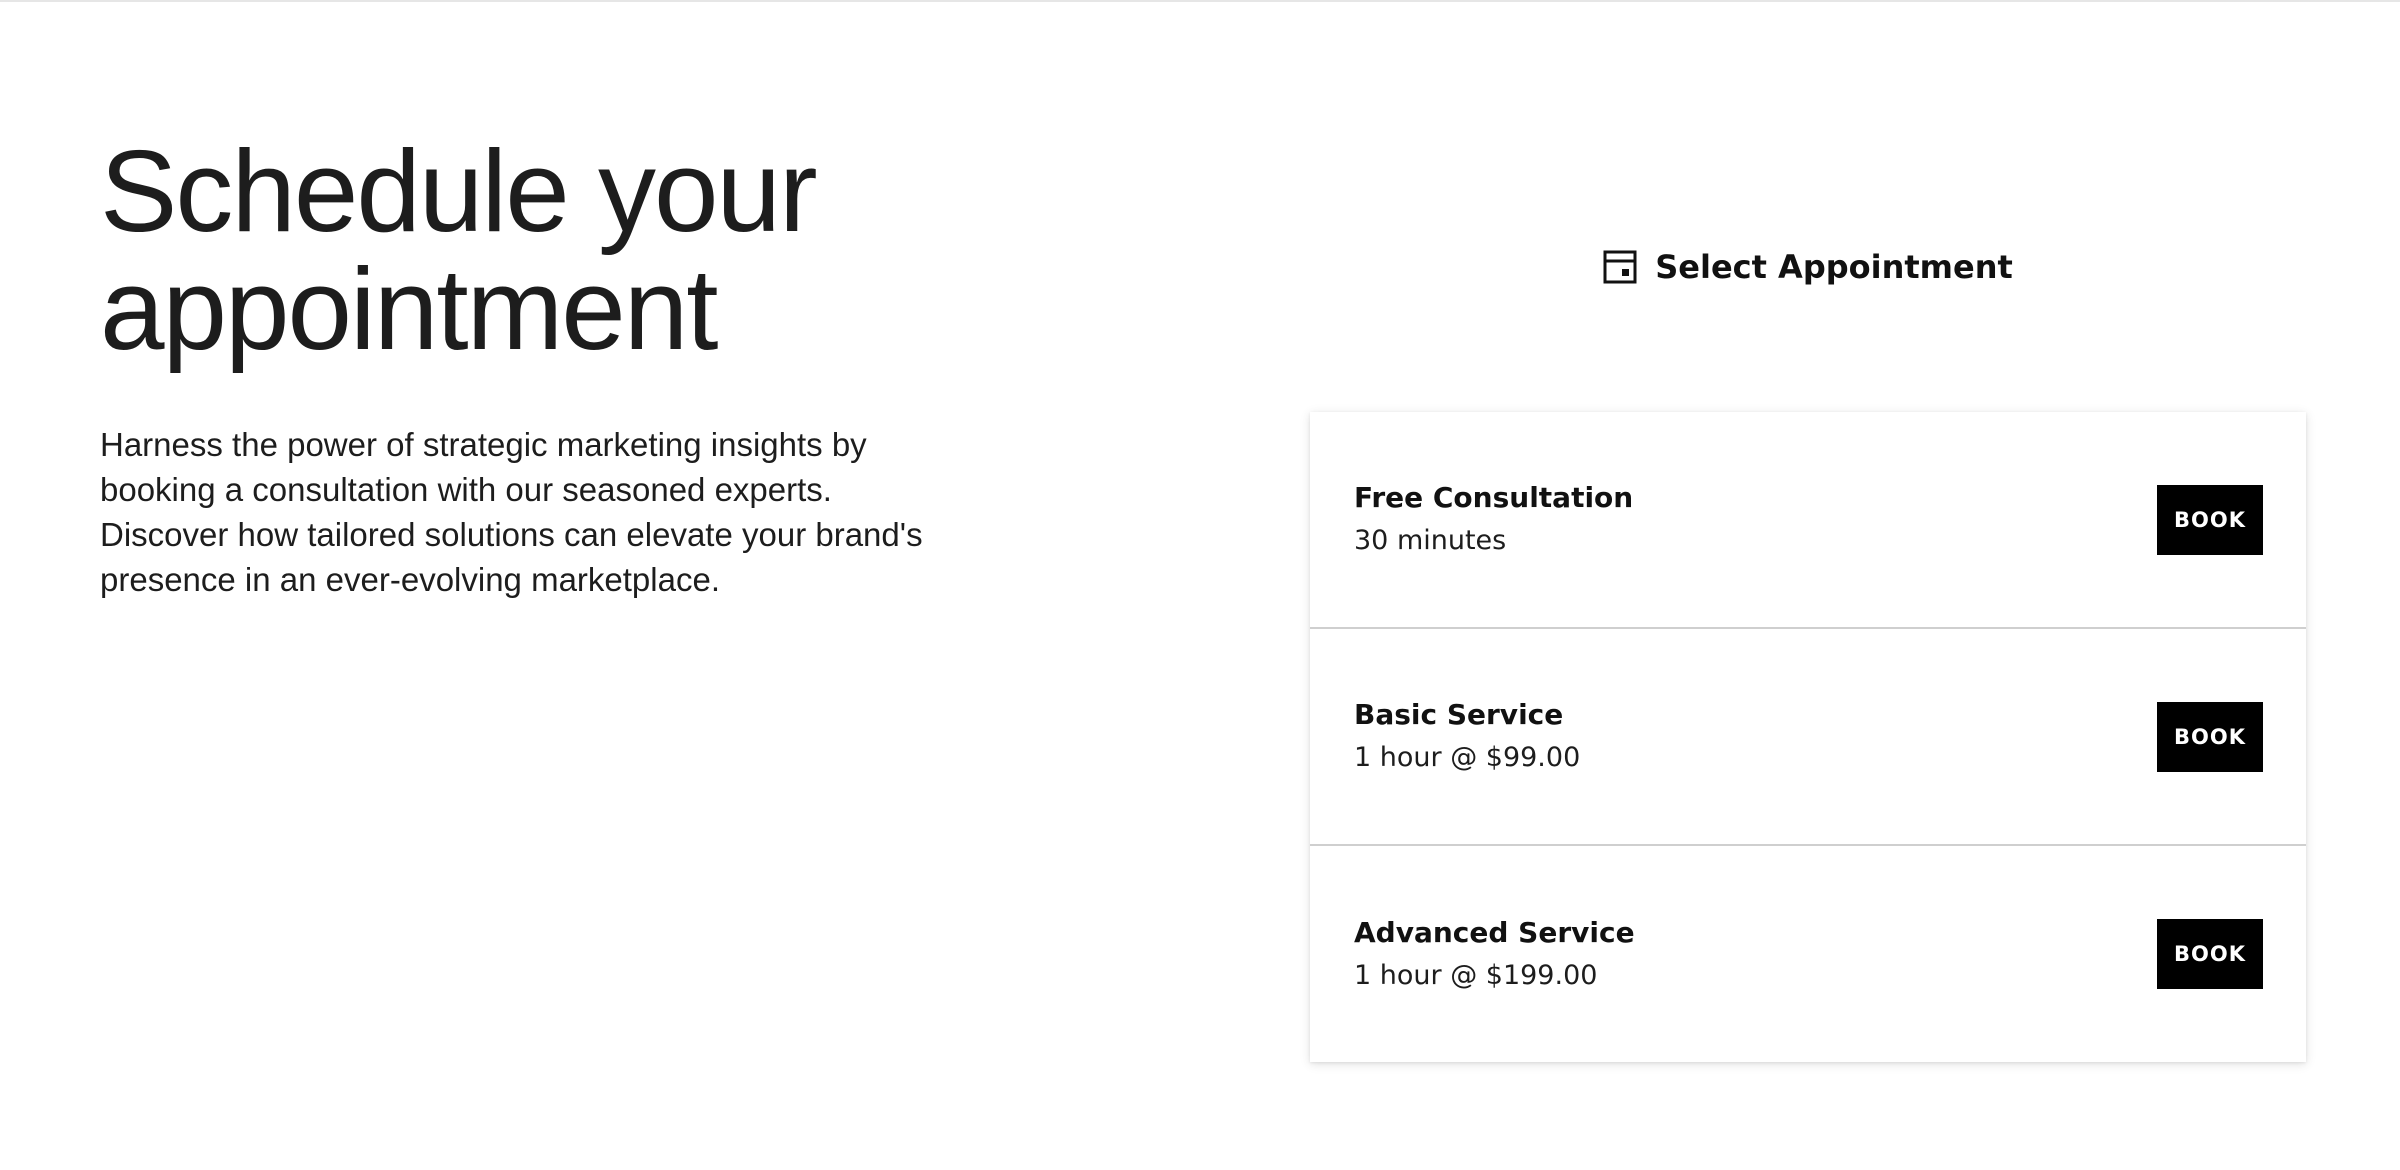 The height and width of the screenshot is (1170, 2400). Describe the element at coordinates (1467, 757) in the screenshot. I see `service-detail: 1 hour @ $99.00` at that location.